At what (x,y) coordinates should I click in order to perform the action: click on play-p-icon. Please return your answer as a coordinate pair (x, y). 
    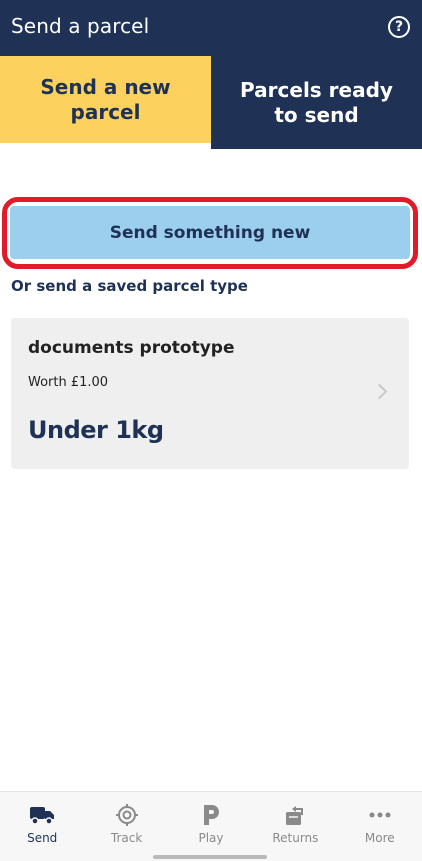
    Looking at the image, I should click on (211, 815).